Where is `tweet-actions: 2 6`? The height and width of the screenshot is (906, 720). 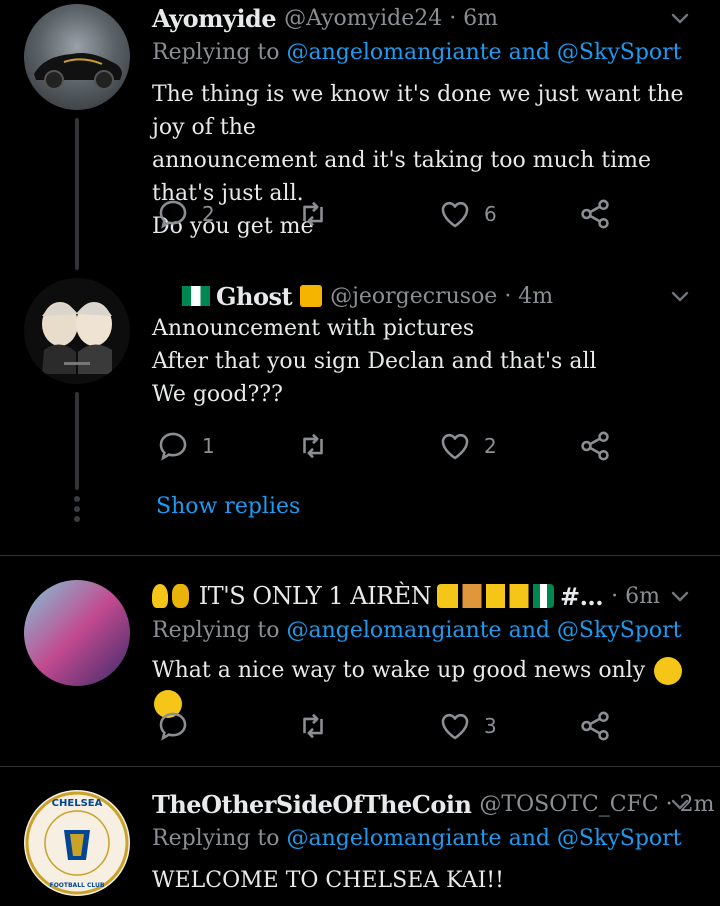
tweet-actions: 2 6 is located at coordinates (392, 214).